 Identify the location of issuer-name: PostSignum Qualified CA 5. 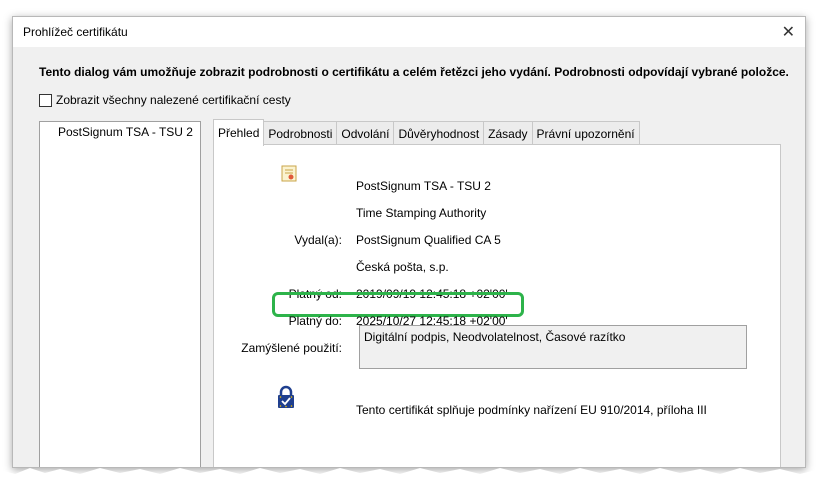
(428, 240).